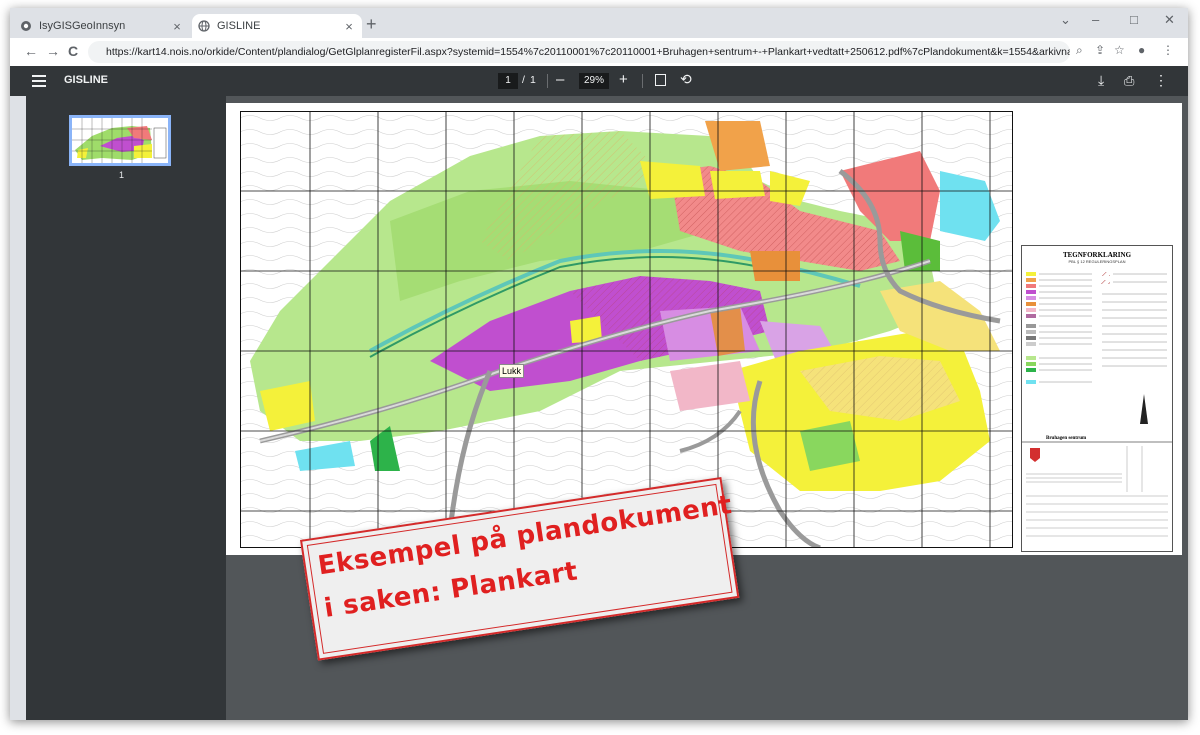 The height and width of the screenshot is (735, 1200). Describe the element at coordinates (1169, 20) in the screenshot. I see `close-window-button: ✕` at that location.